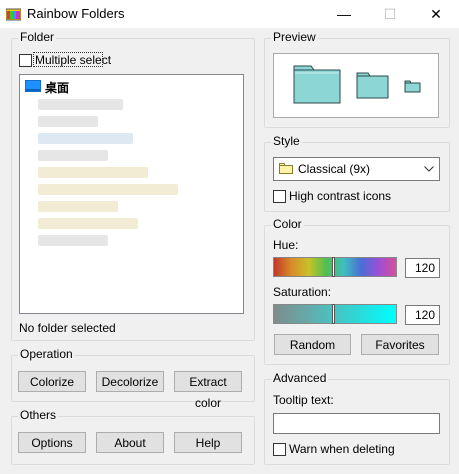 Image resolution: width=459 pixels, height=474 pixels. What do you see at coordinates (33, 86) in the screenshot?
I see `desktop-folder-icon` at bounding box center [33, 86].